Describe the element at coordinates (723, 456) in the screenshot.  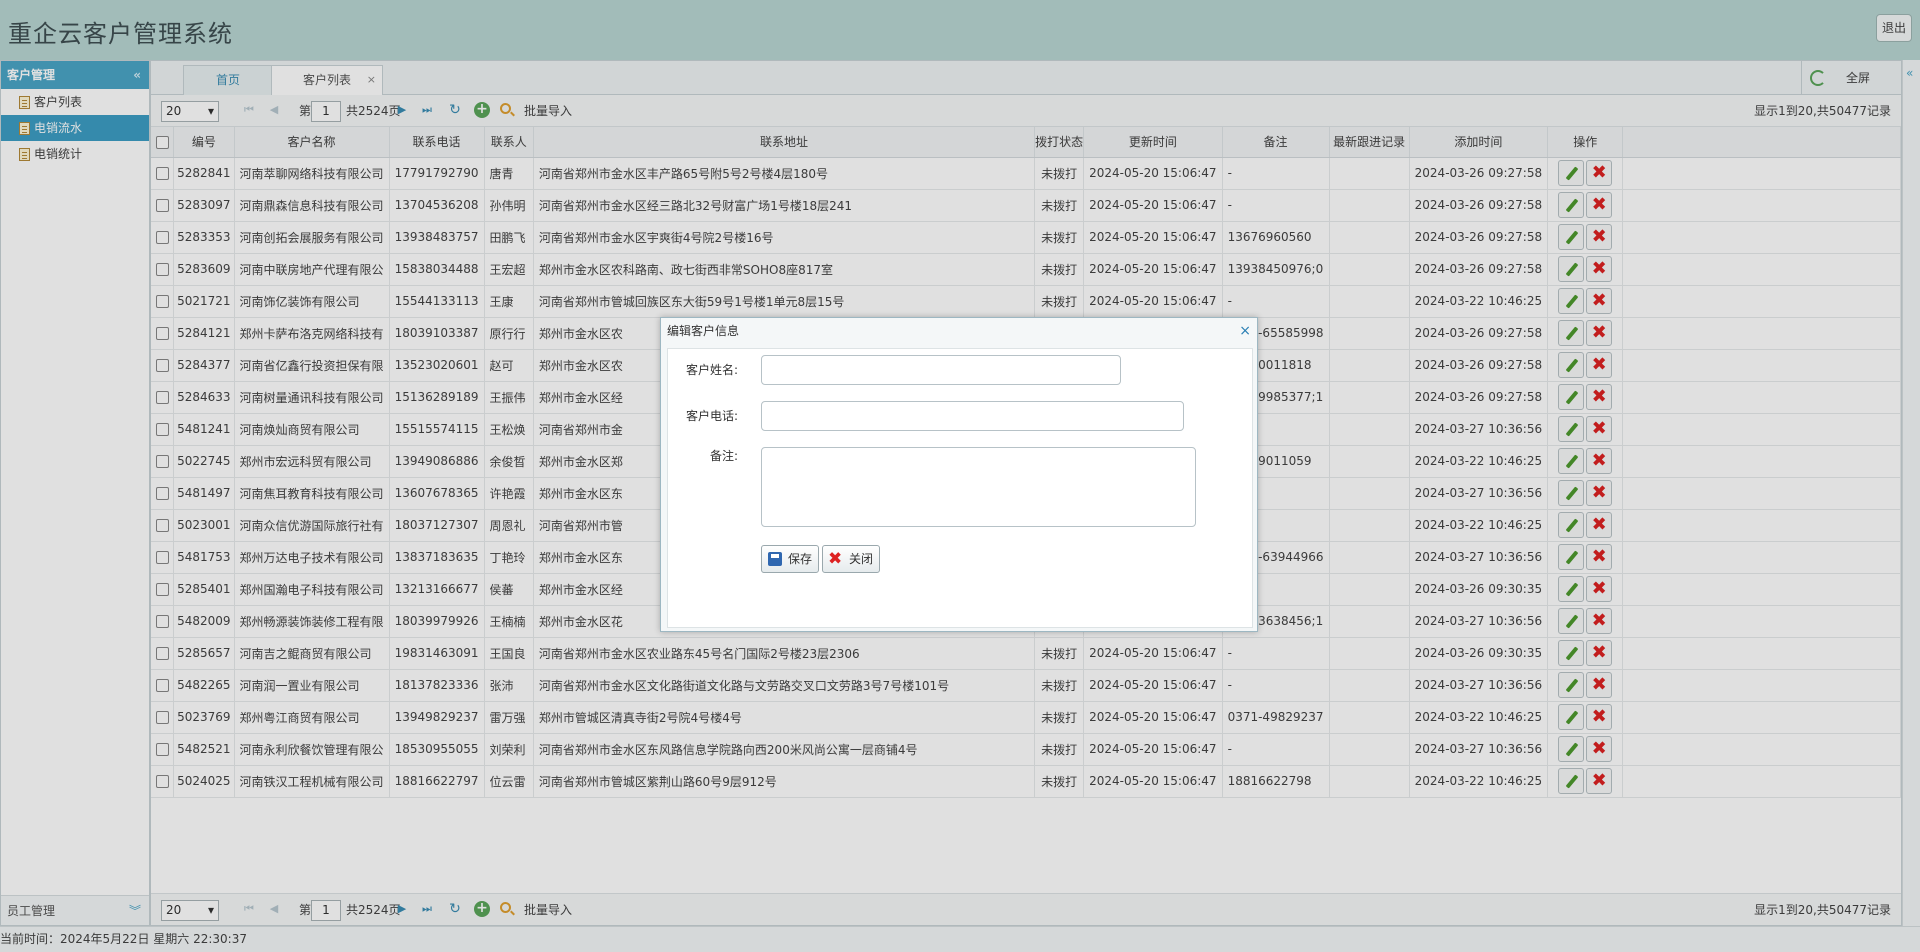
I see `remark-label: 备注:` at that location.